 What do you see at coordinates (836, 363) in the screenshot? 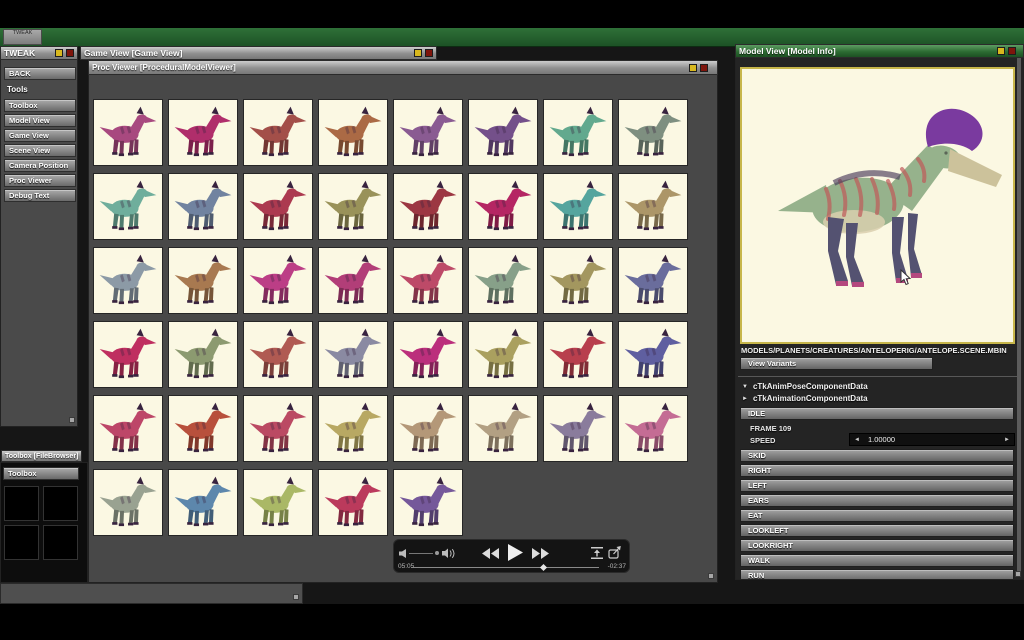
I see `view-variants-button: View Variants` at bounding box center [836, 363].